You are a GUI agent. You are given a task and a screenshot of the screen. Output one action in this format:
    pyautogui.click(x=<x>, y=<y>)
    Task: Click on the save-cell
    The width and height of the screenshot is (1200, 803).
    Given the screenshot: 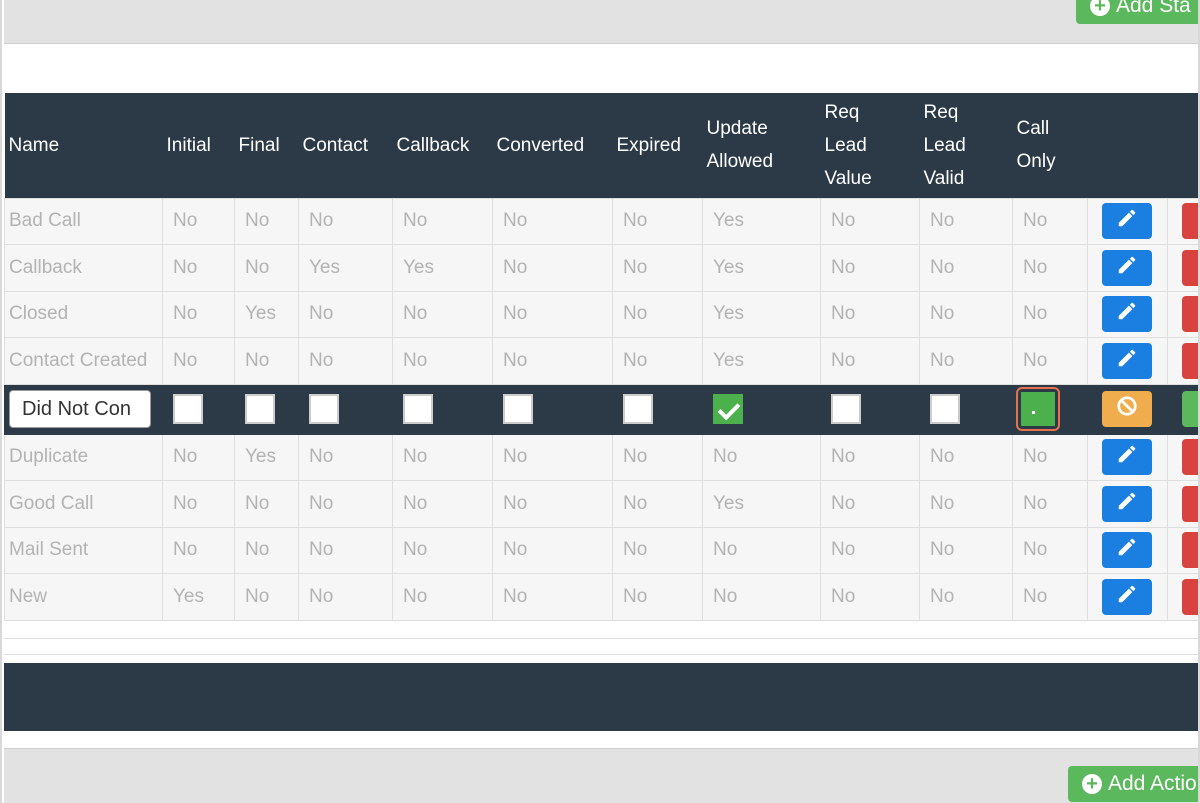 What is the action you would take?
    pyautogui.click(x=1182, y=409)
    